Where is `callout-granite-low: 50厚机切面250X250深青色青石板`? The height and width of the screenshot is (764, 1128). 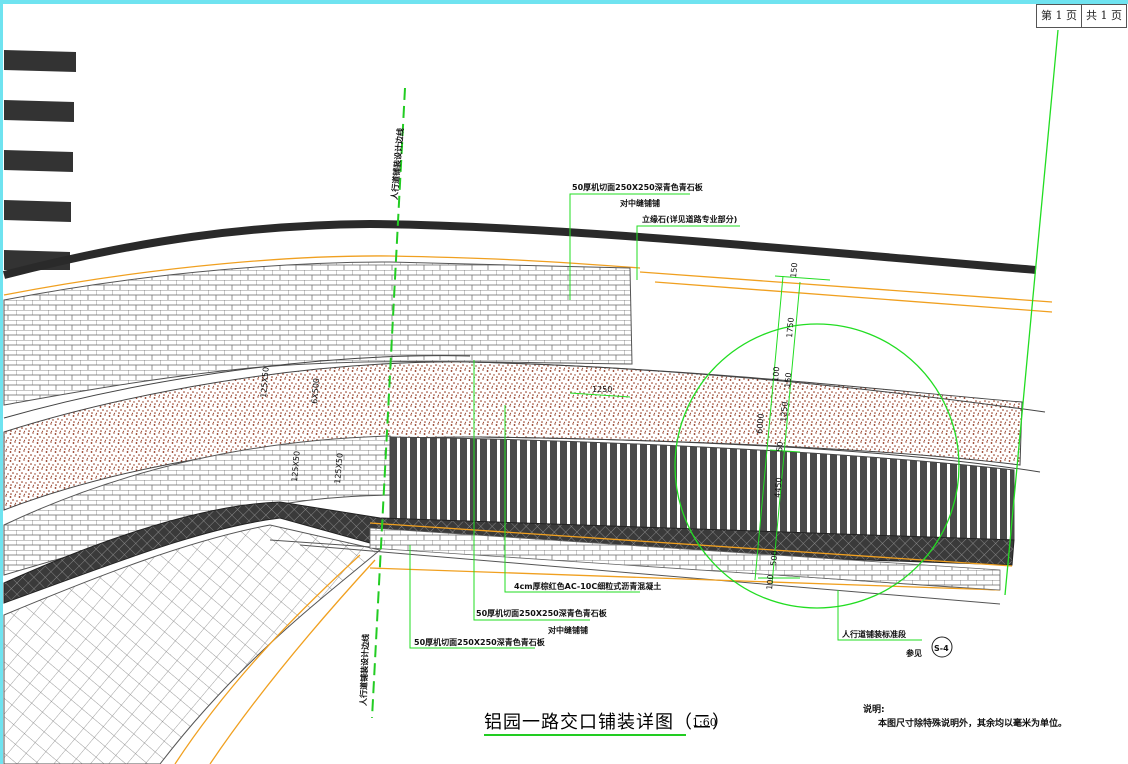 callout-granite-low: 50厚机切面250X250深青色青石板 is located at coordinates (480, 642).